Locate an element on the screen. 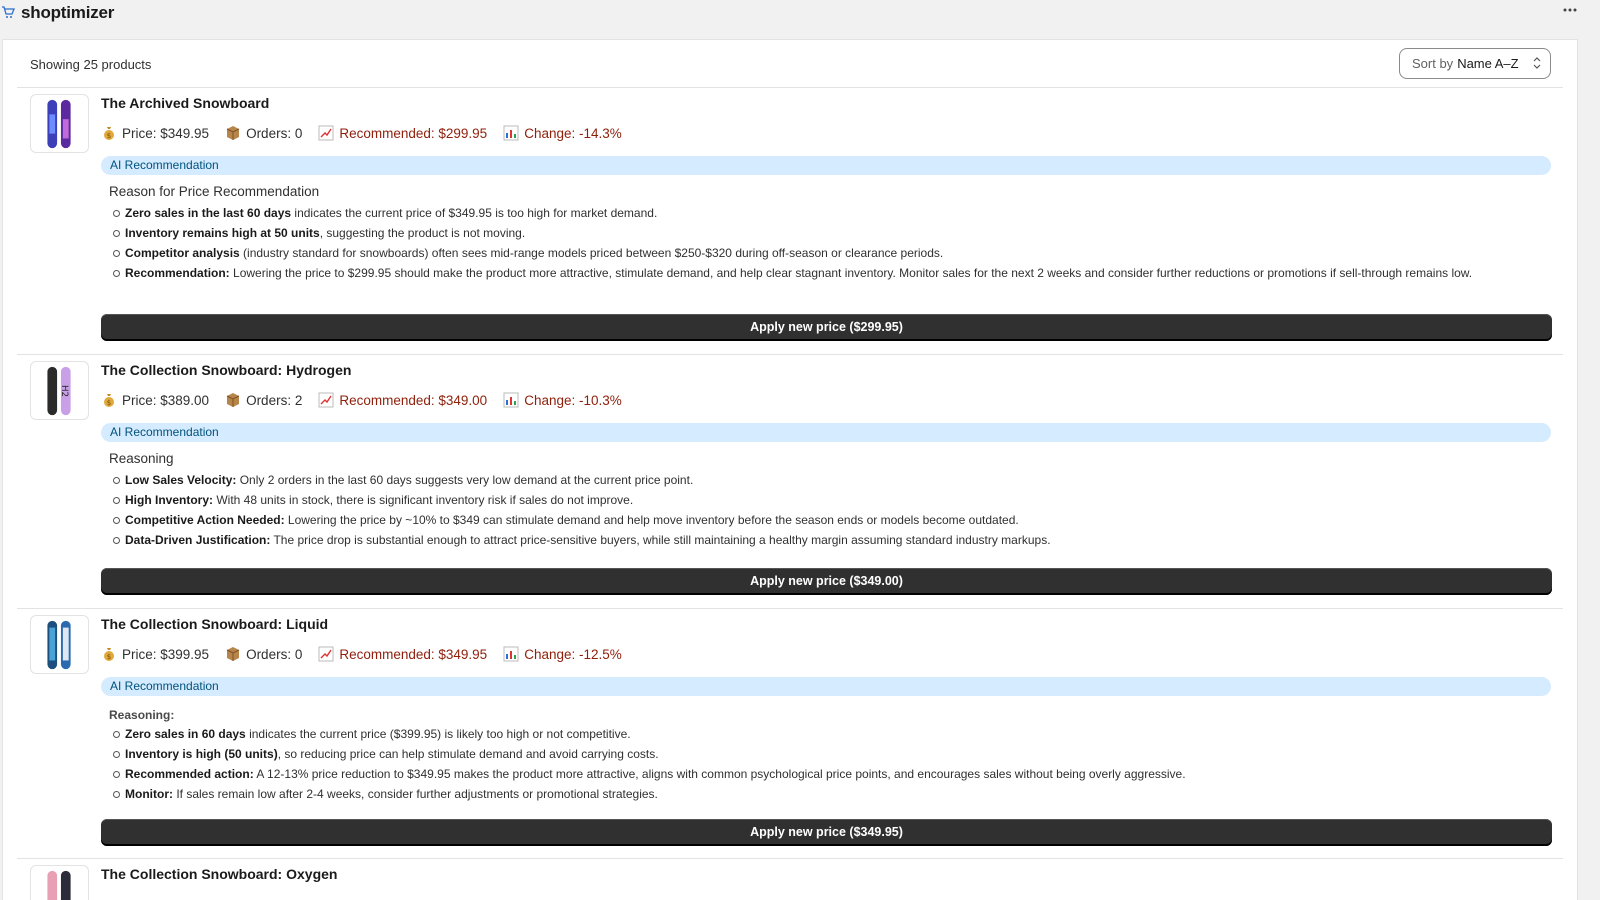 This screenshot has width=1600, height=900. more-options-button is located at coordinates (1570, 13).